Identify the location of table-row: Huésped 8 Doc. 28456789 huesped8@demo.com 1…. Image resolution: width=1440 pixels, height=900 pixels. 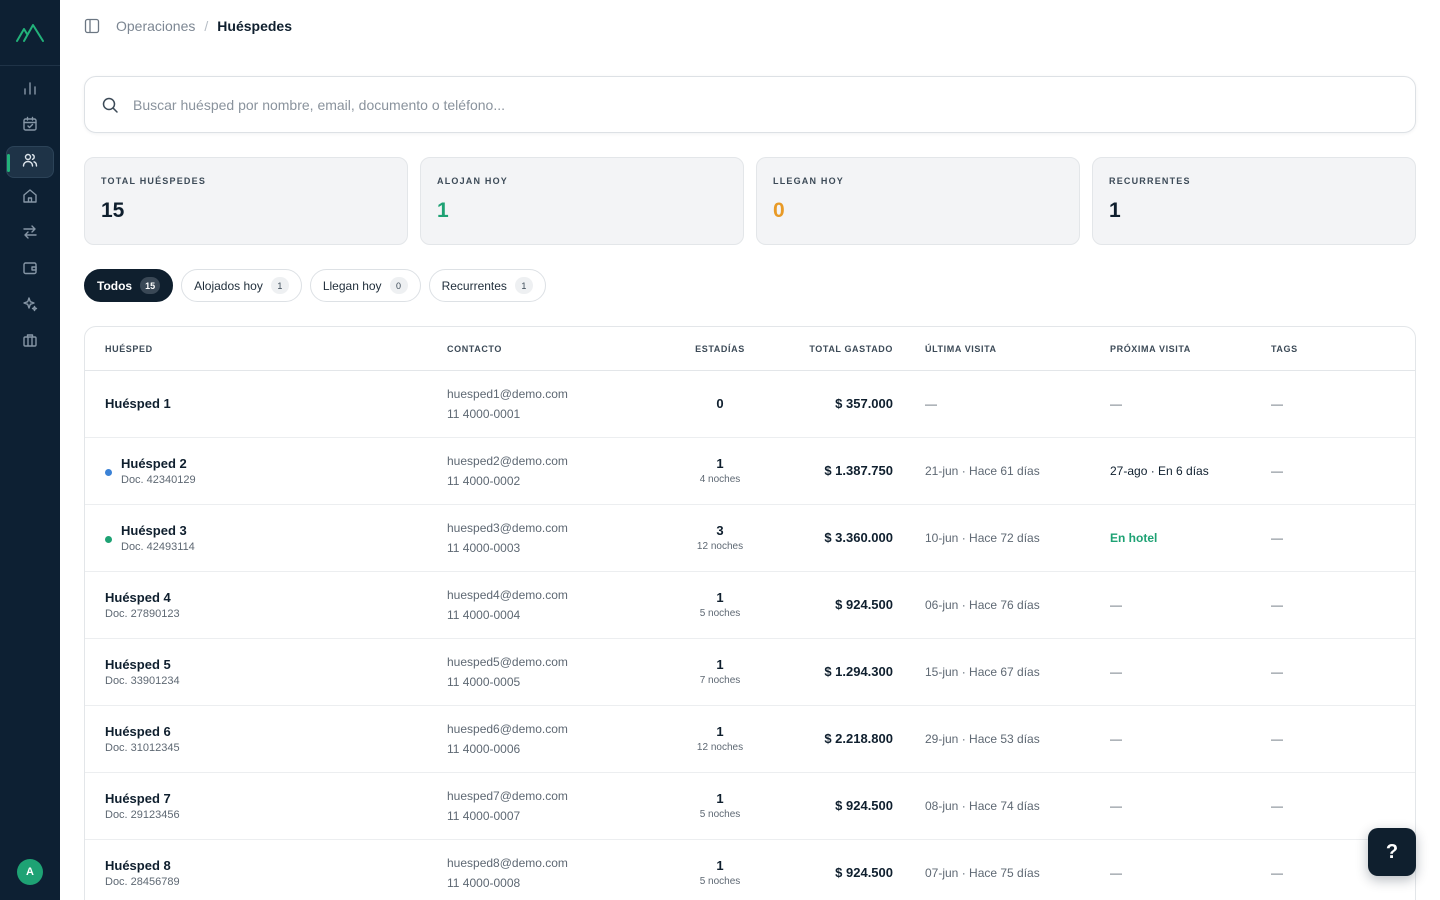
(750, 870).